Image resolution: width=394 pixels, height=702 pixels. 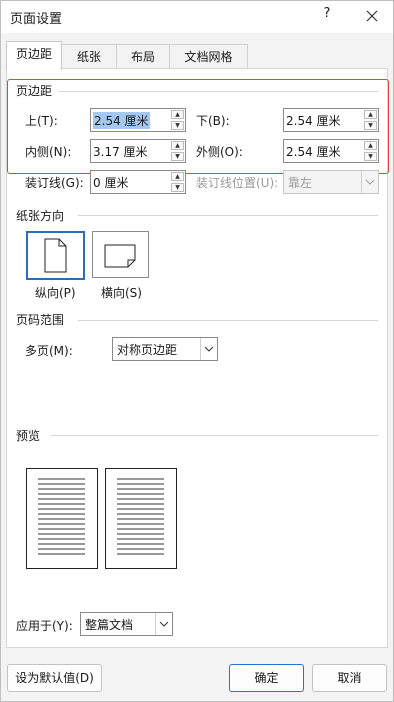 What do you see at coordinates (36, 19) in the screenshot?
I see `dialog-title: 页面设置` at bounding box center [36, 19].